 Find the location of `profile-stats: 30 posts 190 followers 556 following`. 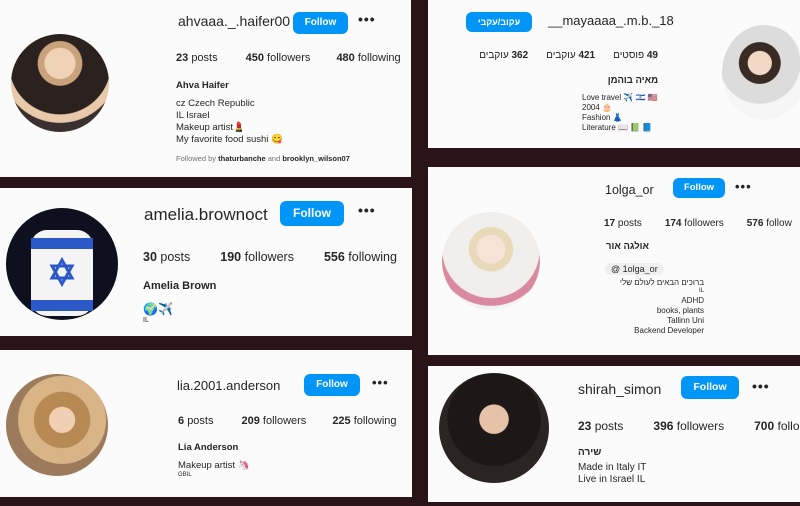

profile-stats: 30 posts 190 followers 556 following is located at coordinates (270, 257).